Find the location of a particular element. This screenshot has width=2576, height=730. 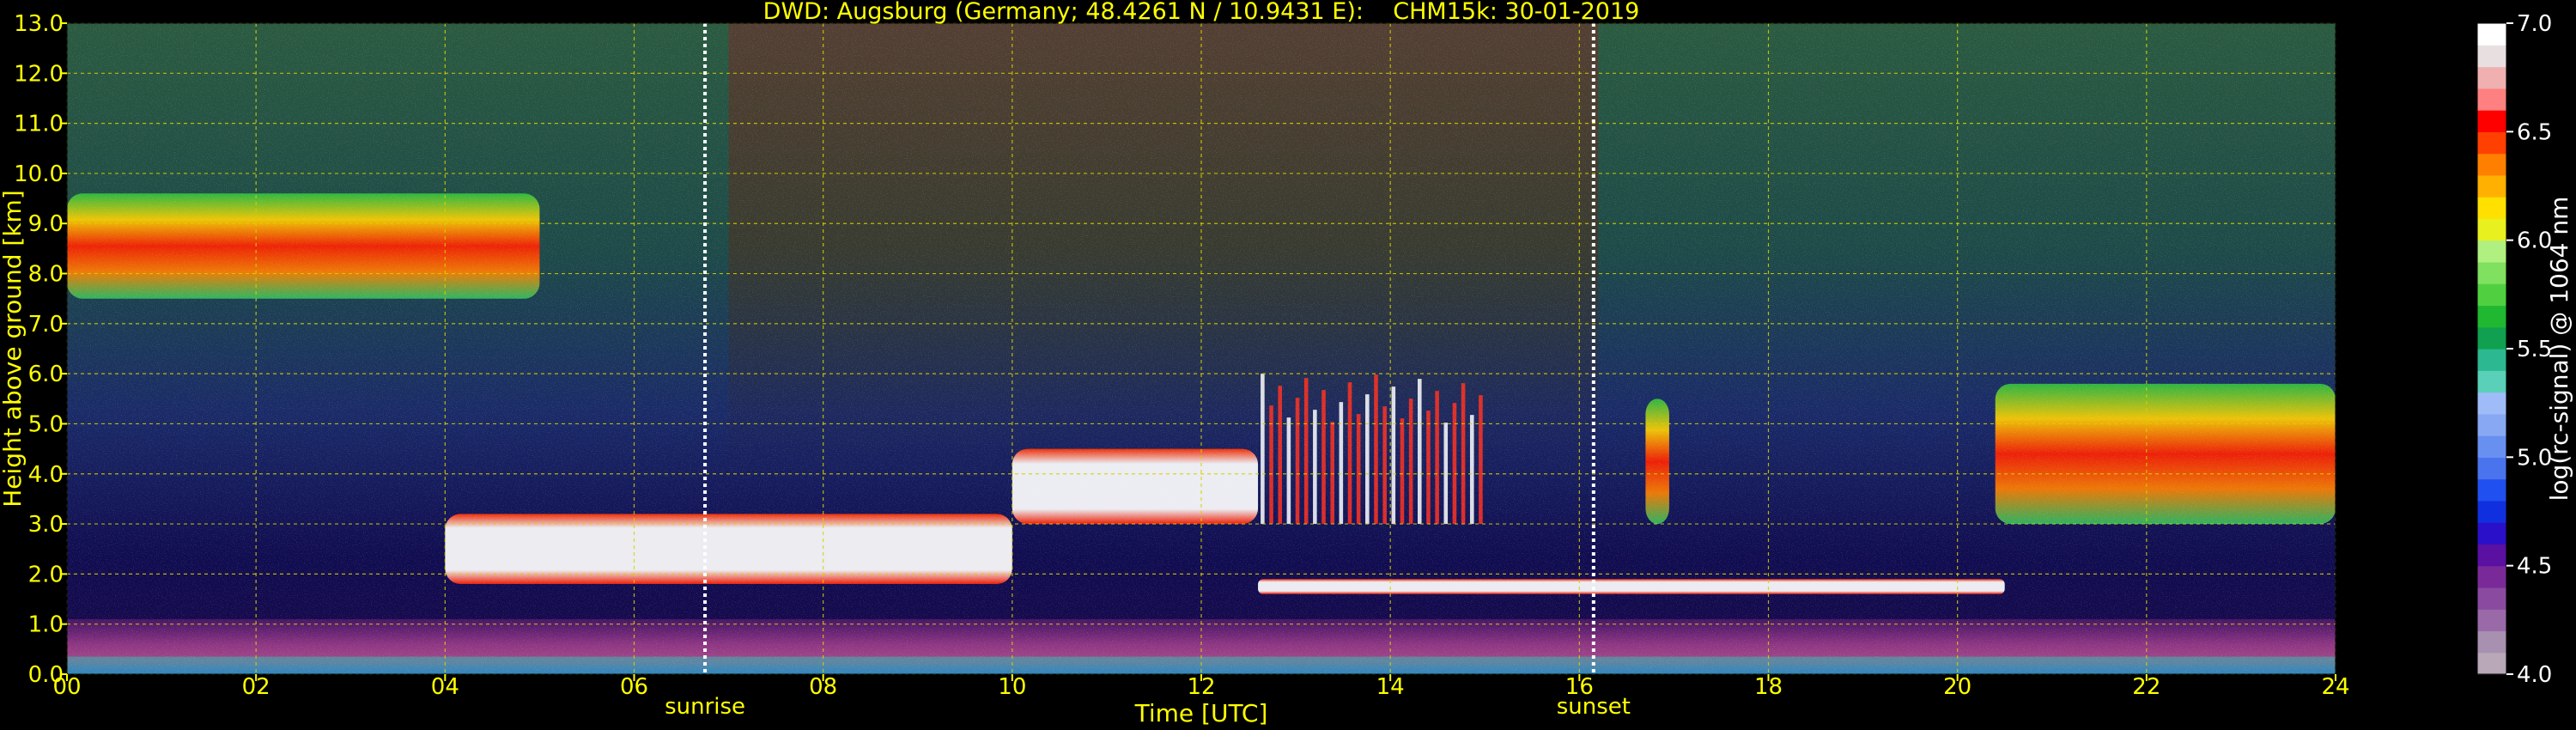

y-tick-label: 8.0 is located at coordinates (46, 275).